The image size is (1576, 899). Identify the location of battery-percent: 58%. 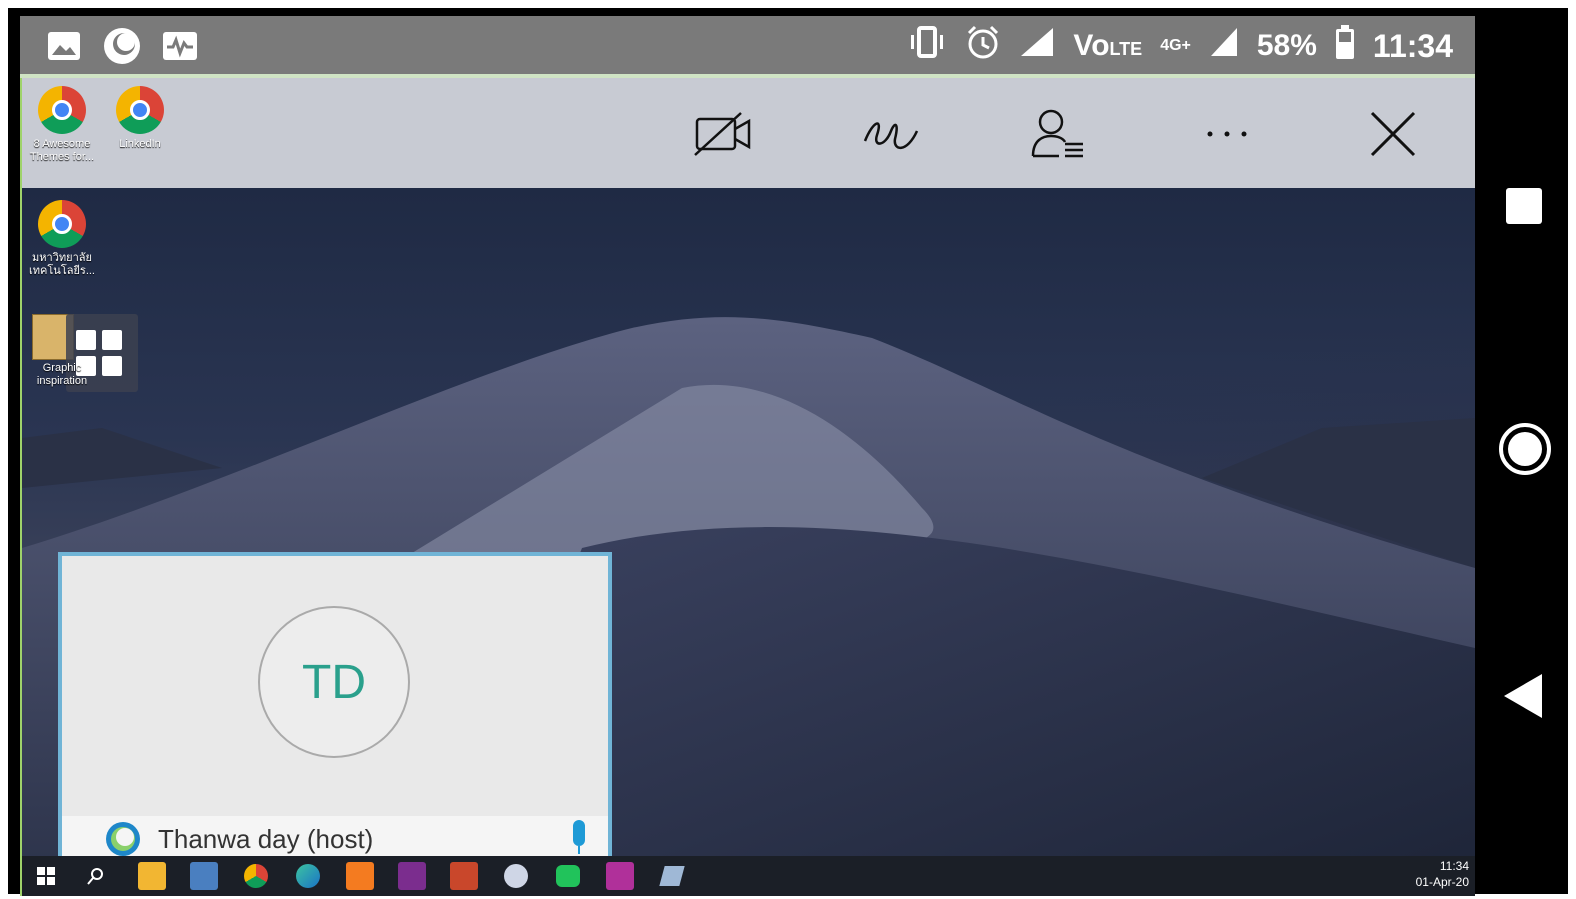
(1286, 45).